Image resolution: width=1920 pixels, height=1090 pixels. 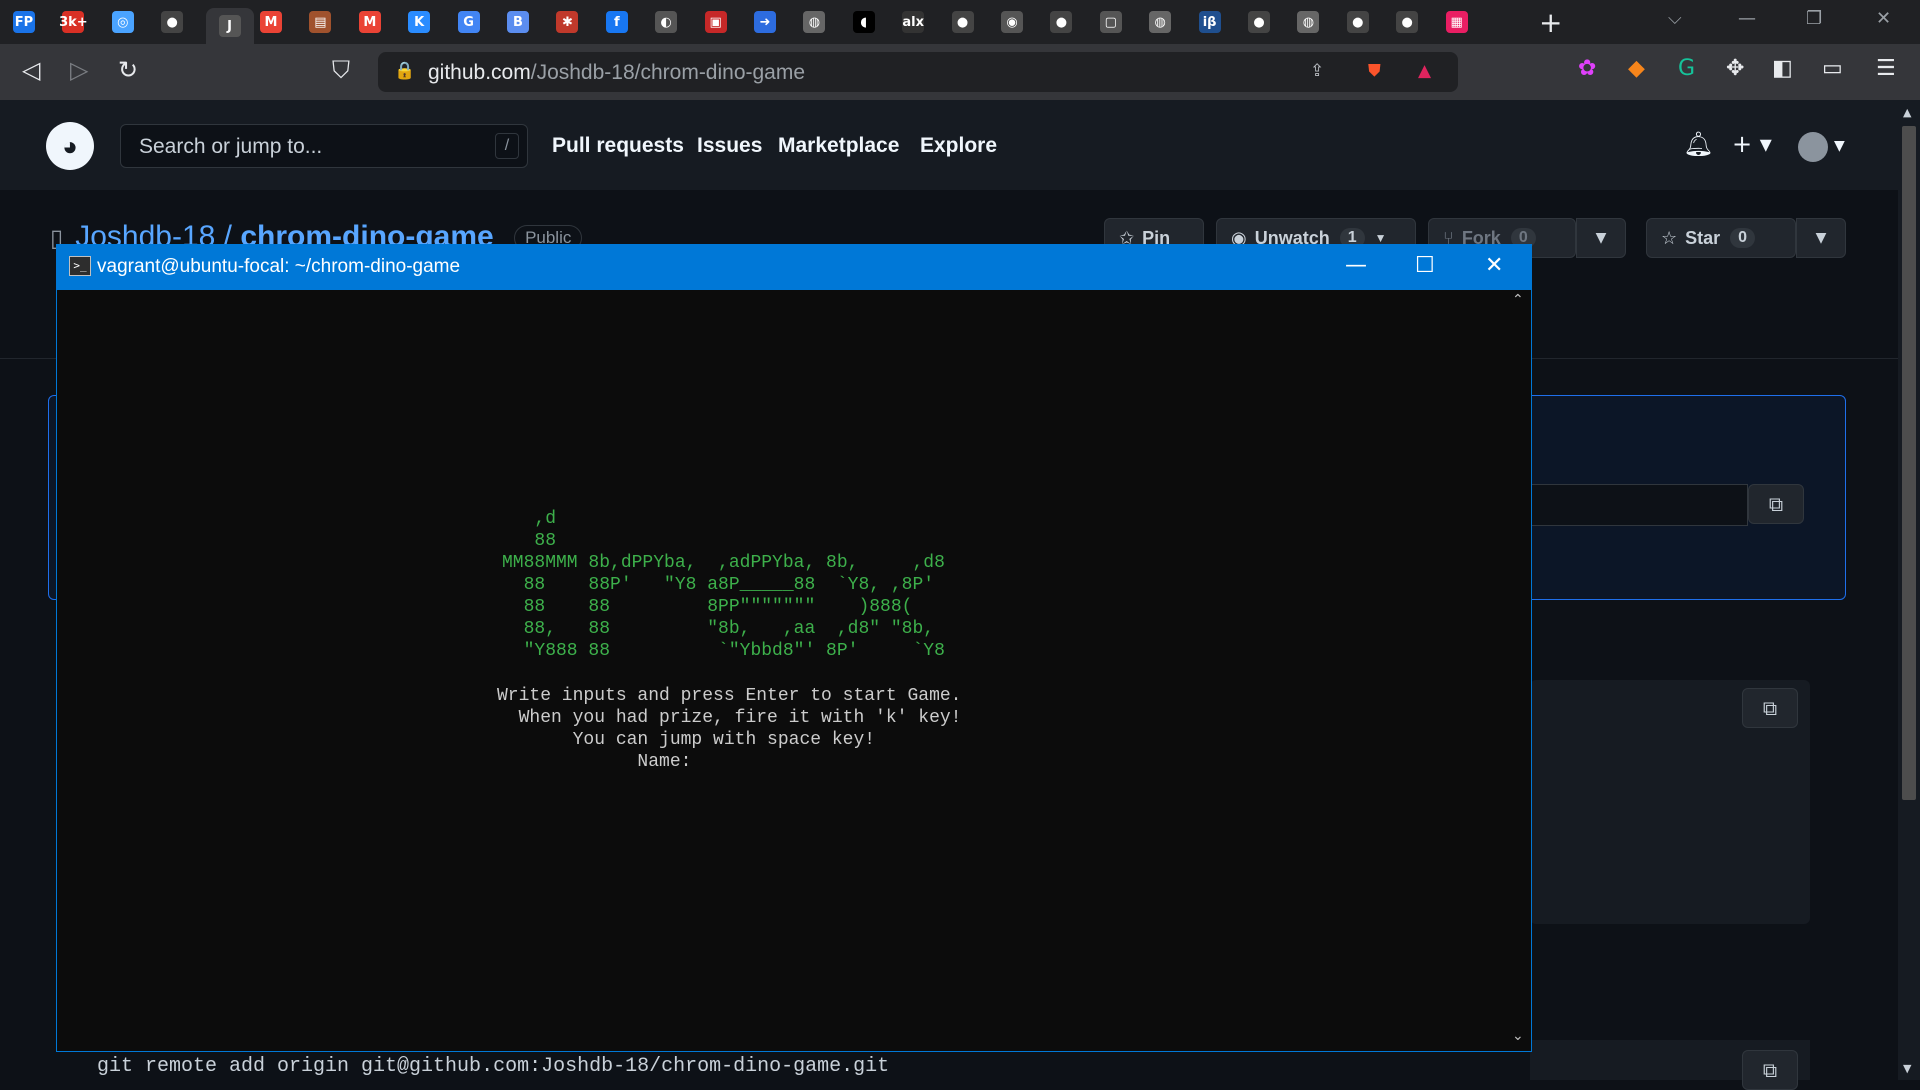 What do you see at coordinates (1883, 18) in the screenshot?
I see `window-close-button: ✕` at bounding box center [1883, 18].